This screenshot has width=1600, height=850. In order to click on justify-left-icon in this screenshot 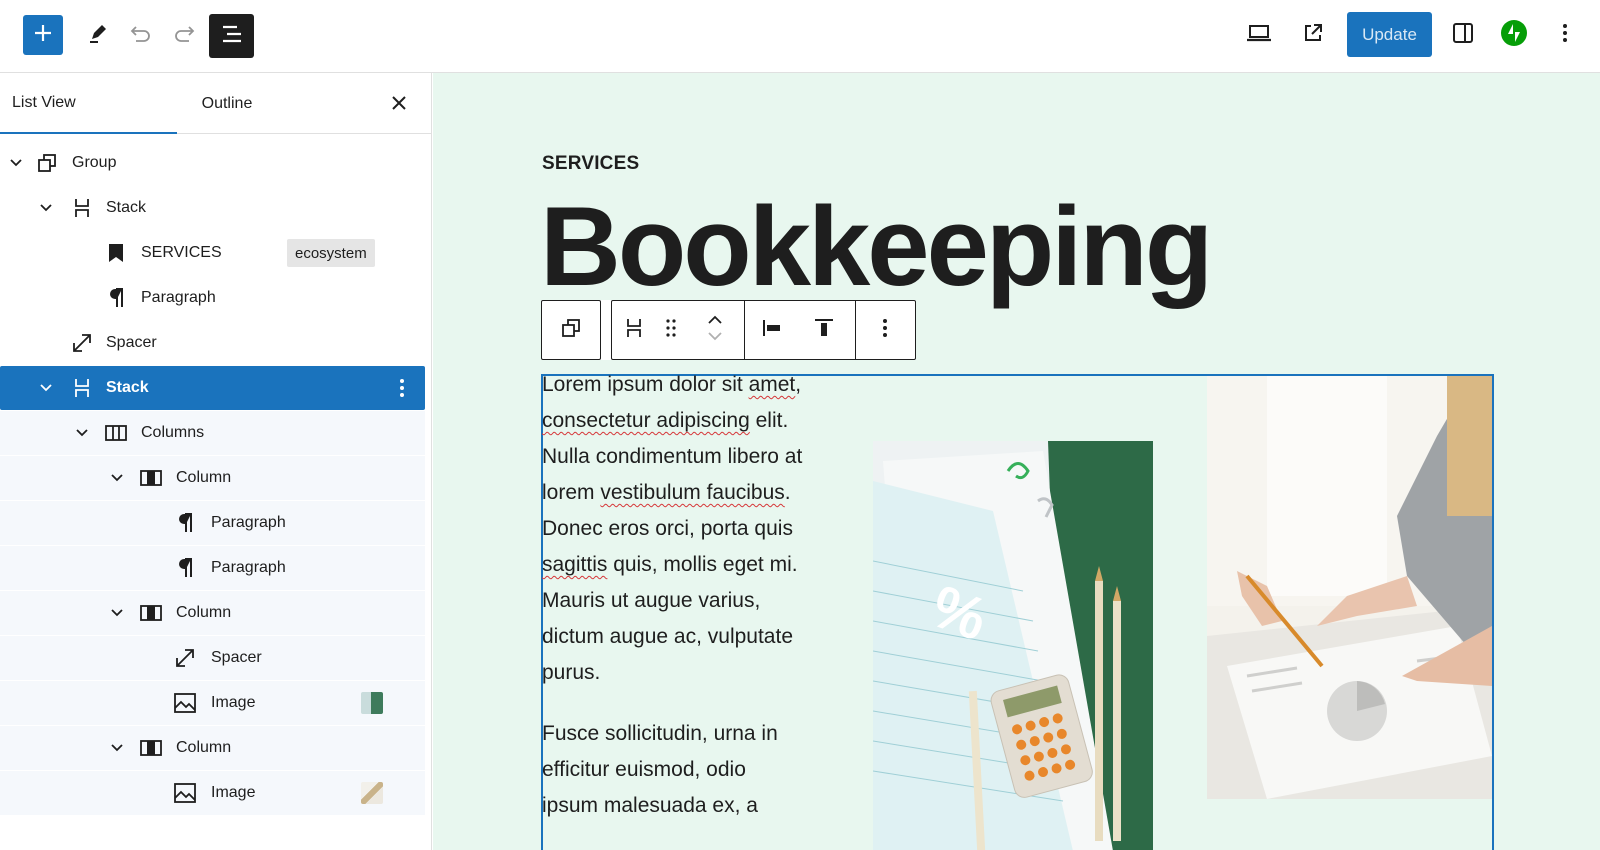, I will do `click(772, 330)`.